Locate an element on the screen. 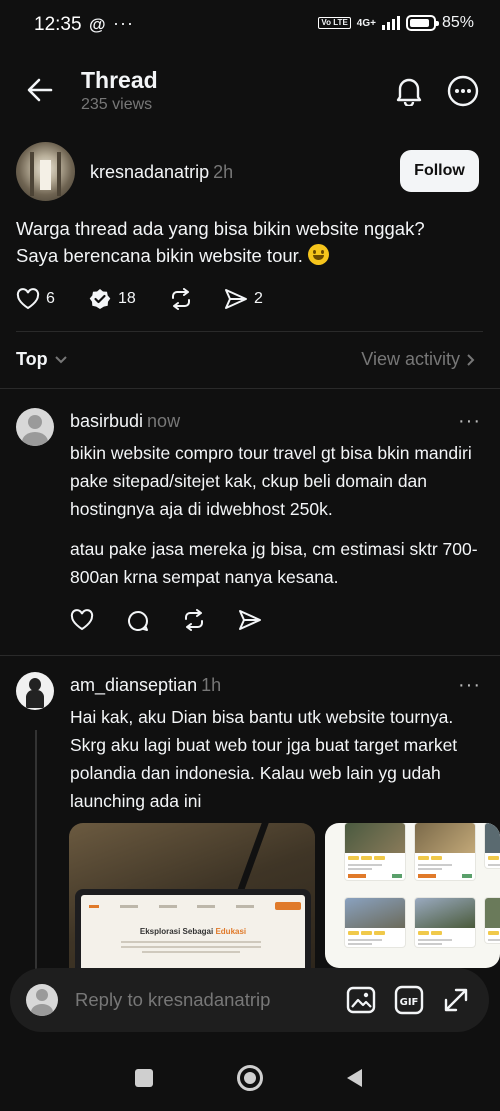  reply-input: Reply to kresnadanatrip is located at coordinates (172, 1000).